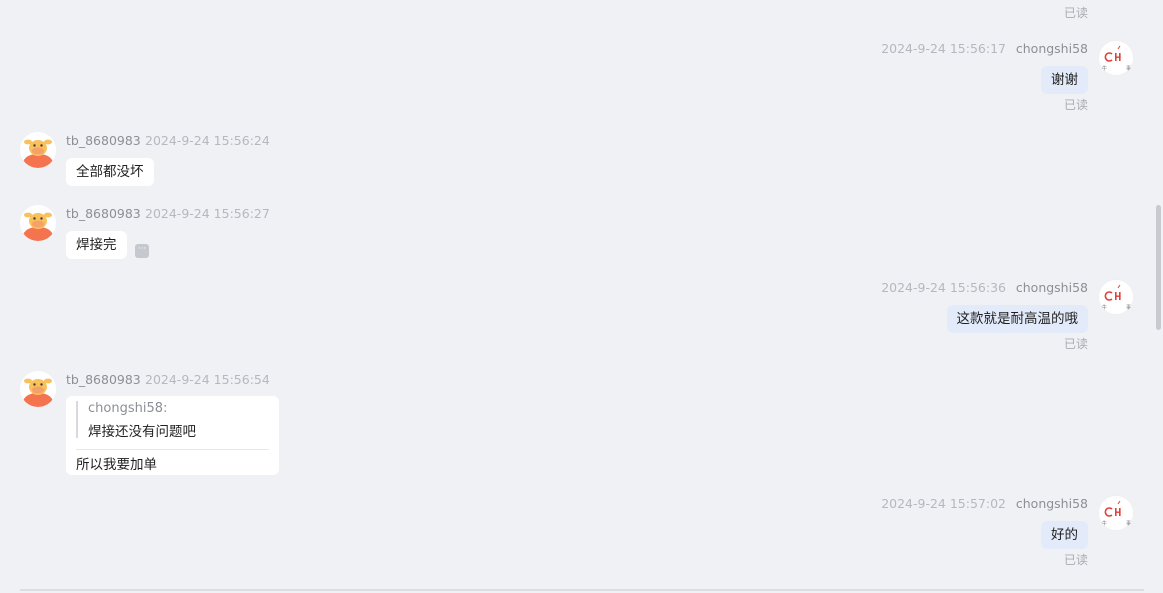 This screenshot has height=593, width=1163. Describe the element at coordinates (943, 503) in the screenshot. I see `message-time: 2024-9-24 15:57:02` at that location.